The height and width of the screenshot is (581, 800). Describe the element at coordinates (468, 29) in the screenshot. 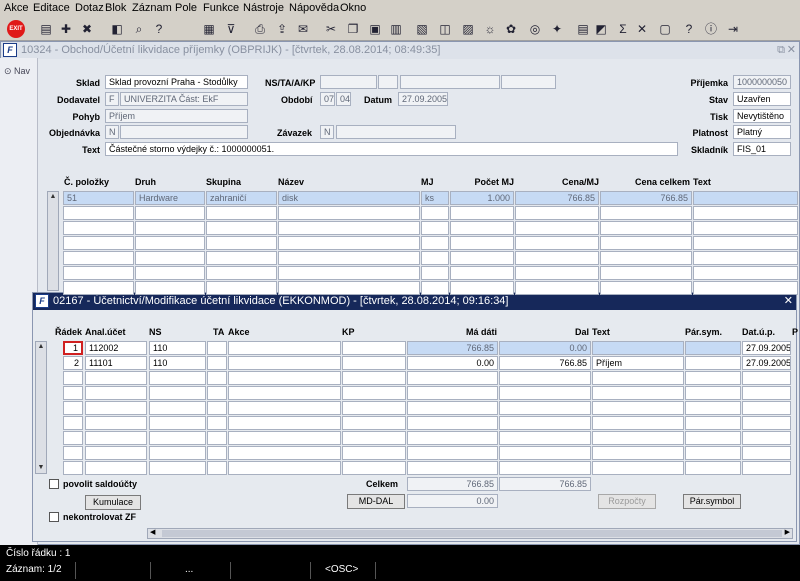

I see `help-icon: ▨` at that location.